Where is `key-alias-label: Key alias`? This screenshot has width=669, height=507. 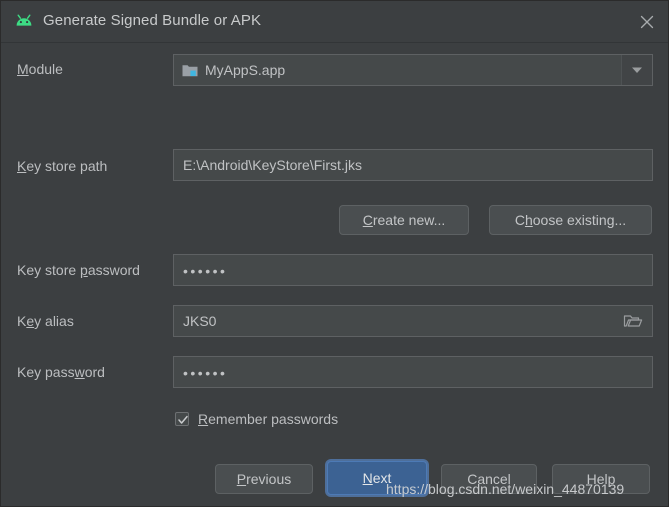
key-alias-label: Key alias is located at coordinates (45, 321).